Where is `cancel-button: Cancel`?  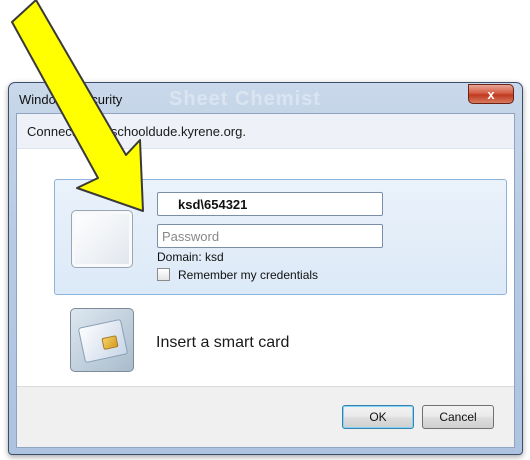
cancel-button: Cancel is located at coordinates (458, 417).